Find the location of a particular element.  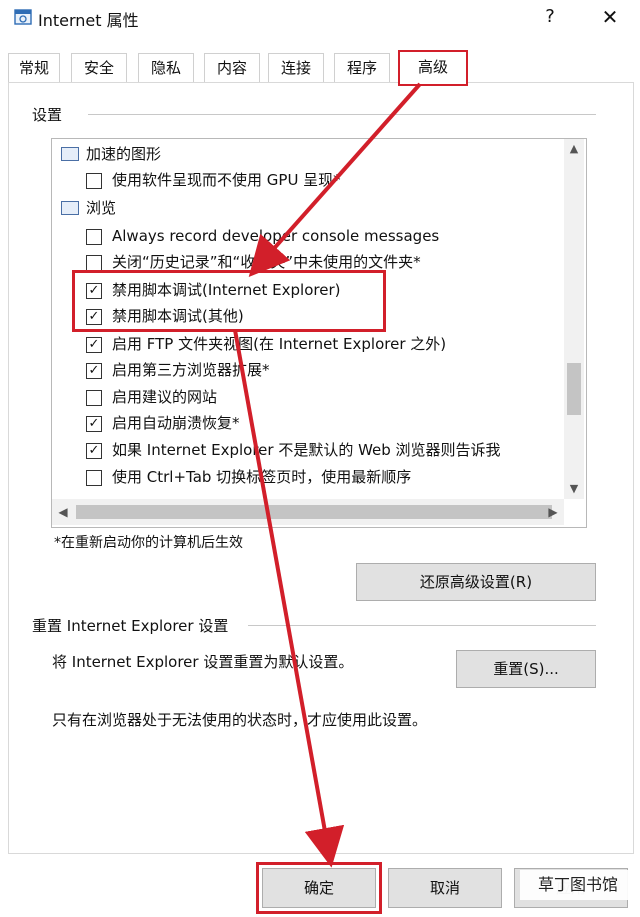

scroll-up-icon: ▲ is located at coordinates (574, 149).